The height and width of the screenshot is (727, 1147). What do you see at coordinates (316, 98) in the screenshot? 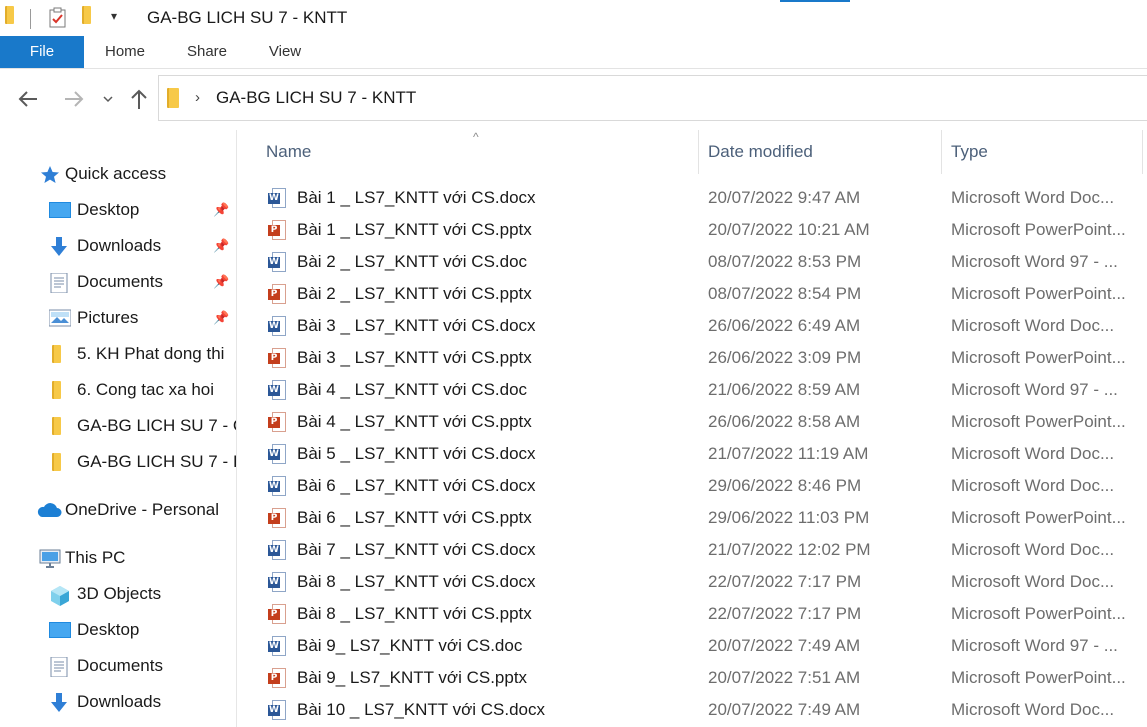
I see `address-path: GA-BG LICH SU 7 - KNTT` at bounding box center [316, 98].